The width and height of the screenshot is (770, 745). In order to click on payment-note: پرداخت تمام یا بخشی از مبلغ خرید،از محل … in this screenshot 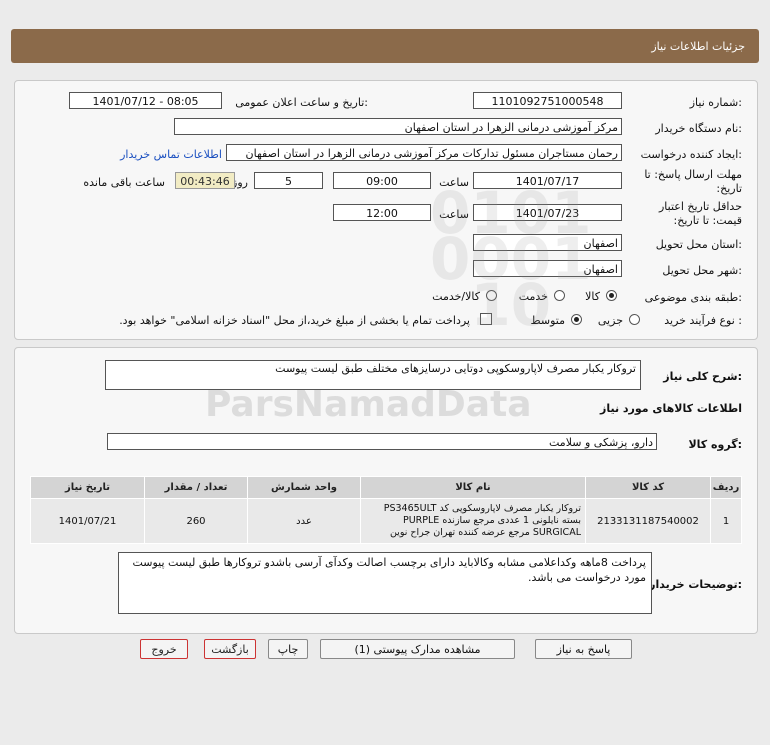, I will do `click(294, 320)`.